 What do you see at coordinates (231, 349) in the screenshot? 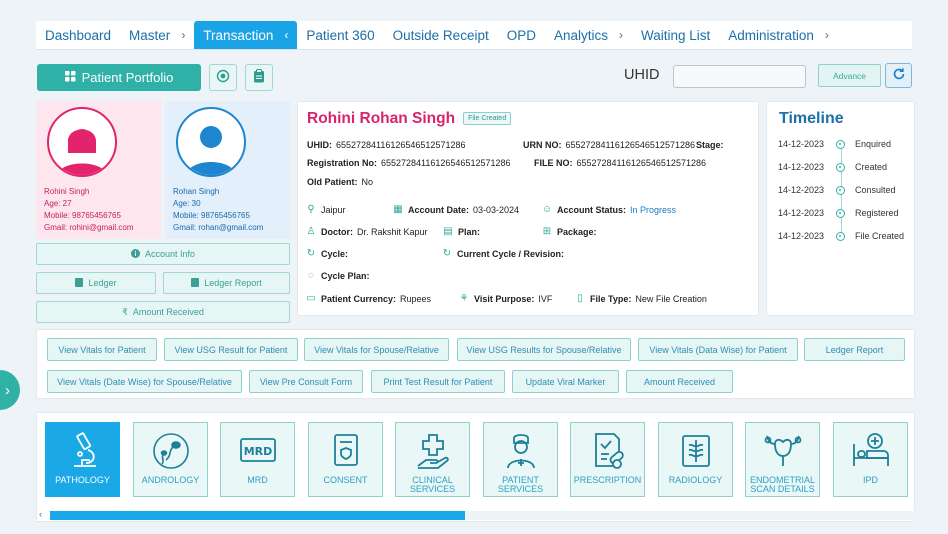
I see `view-usg-patient-button: View USG Result for Patient` at bounding box center [231, 349].